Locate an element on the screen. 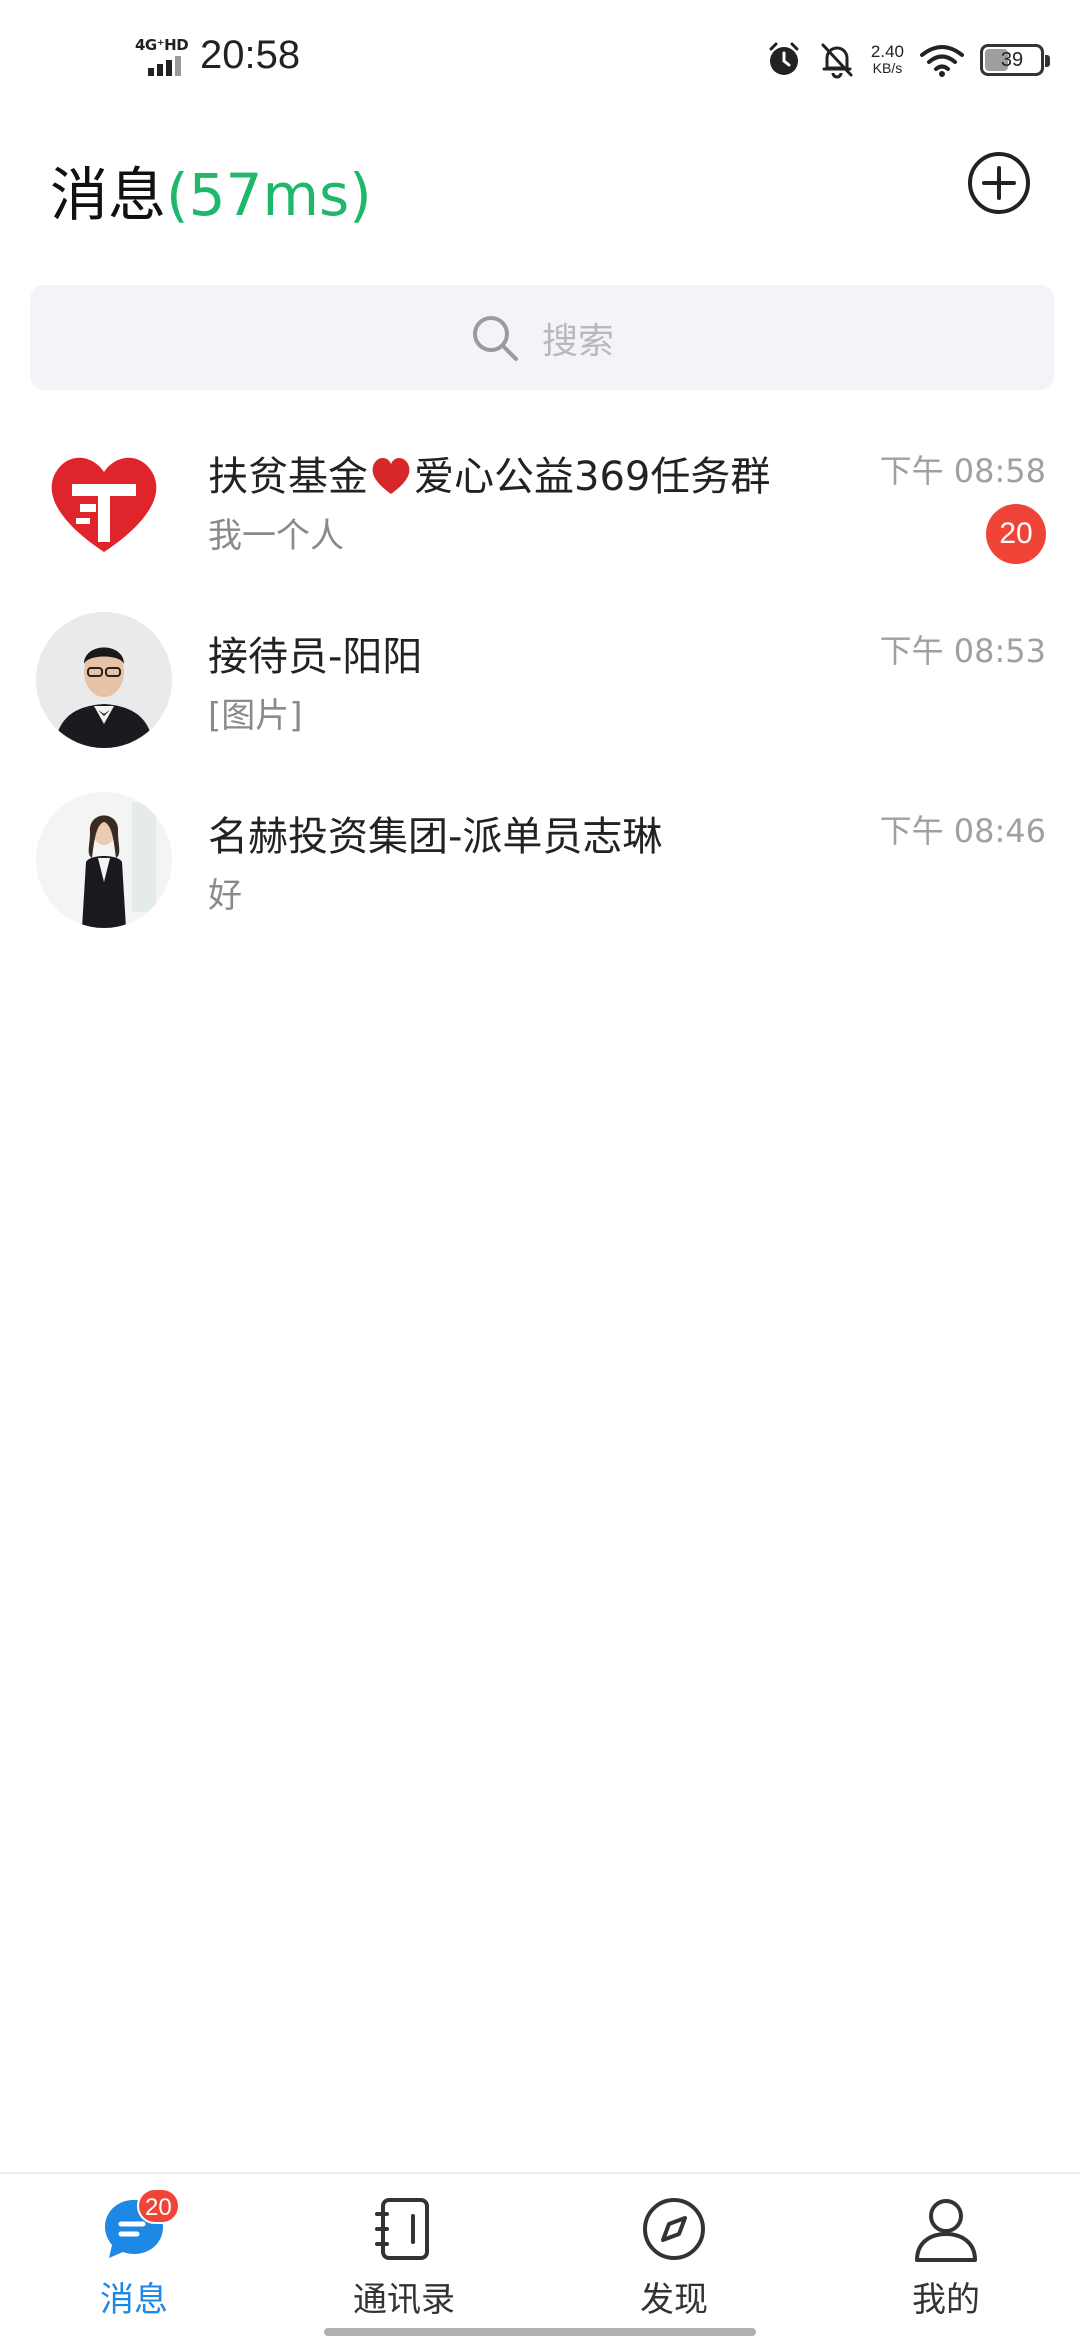 The width and height of the screenshot is (1080, 2340). tab-me: 我的 is located at coordinates (946, 2259).